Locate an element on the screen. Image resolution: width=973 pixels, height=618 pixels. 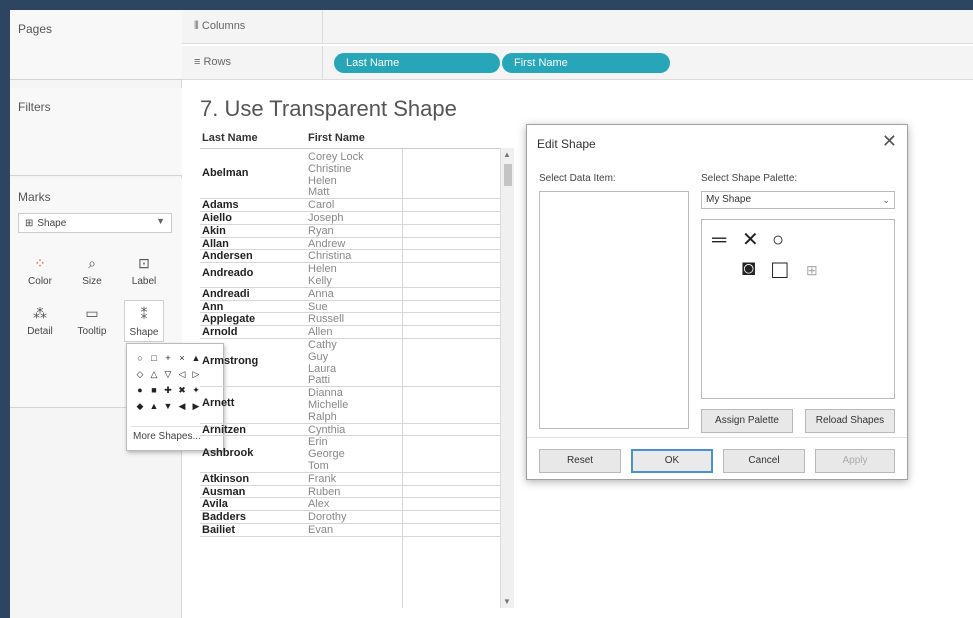
table-row: Andreado Helen Kelly is located at coordinates (350, 275).